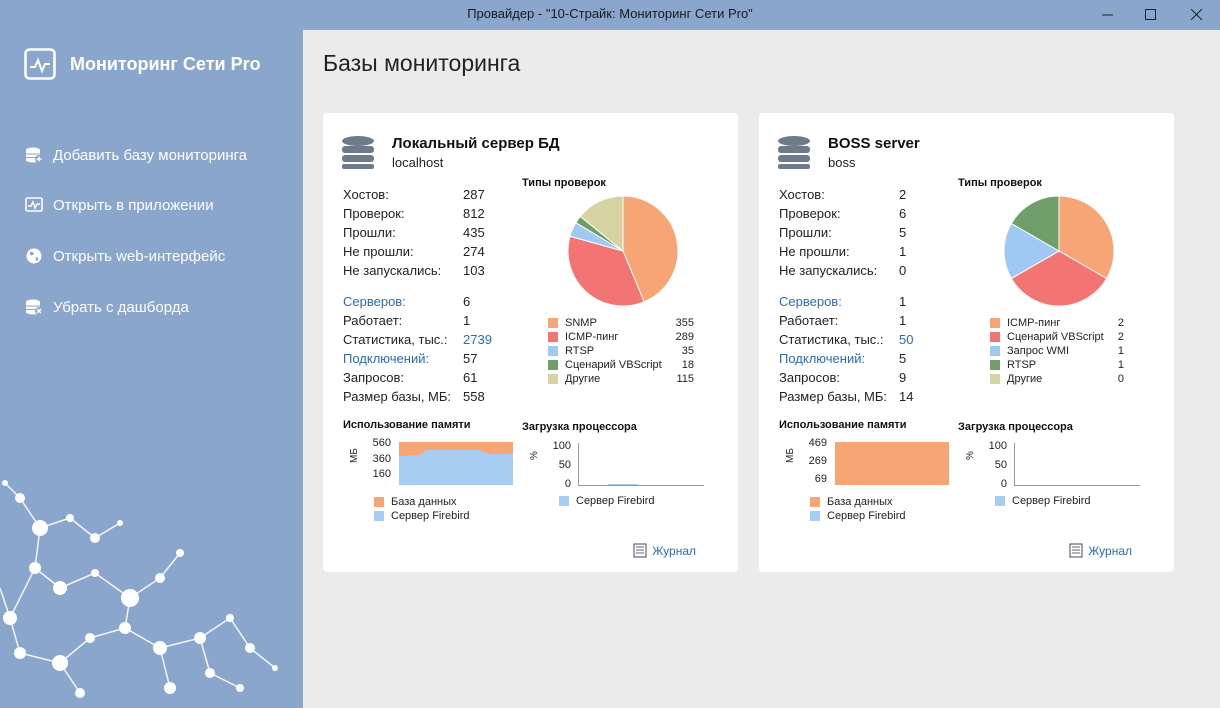 Image resolution: width=1220 pixels, height=708 pixels. Describe the element at coordinates (903, 194) in the screenshot. I see `stat-value-hosts: 2` at that location.